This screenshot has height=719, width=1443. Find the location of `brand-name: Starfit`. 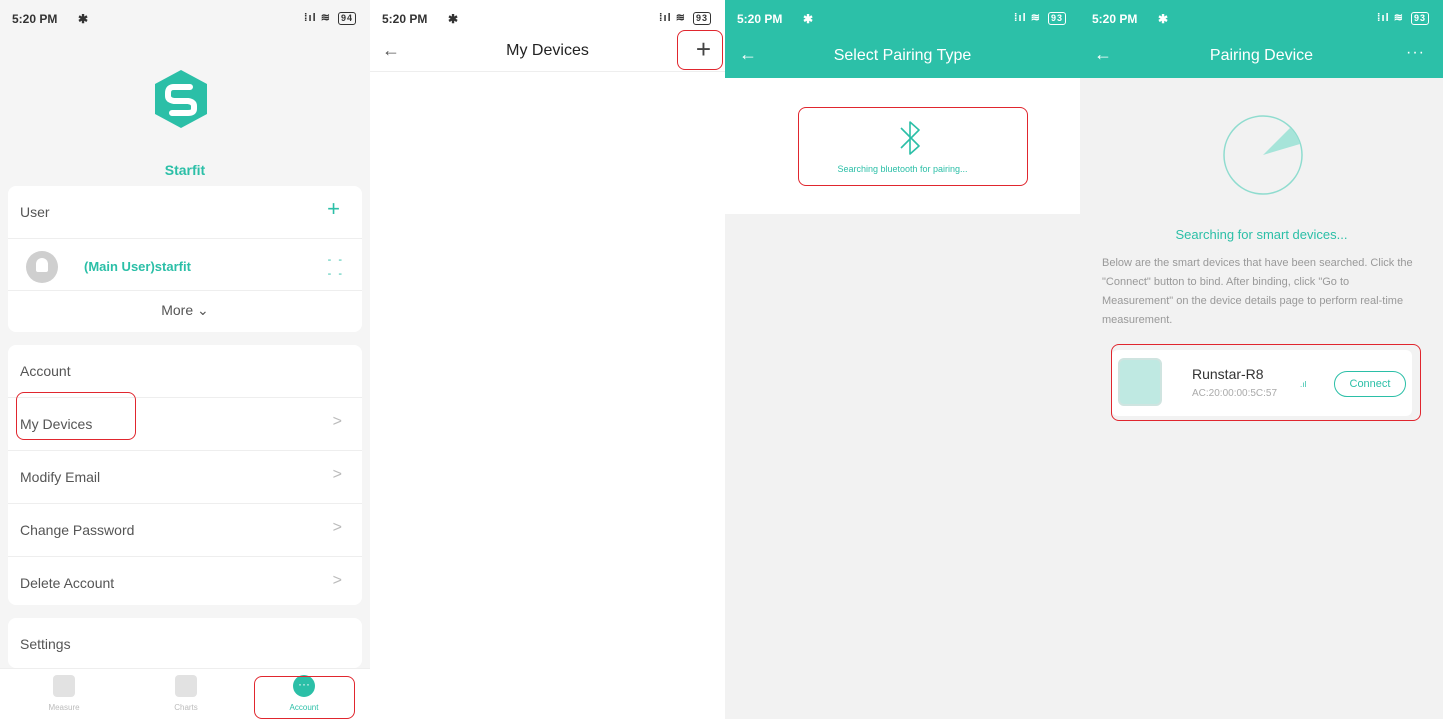

brand-name: Starfit is located at coordinates (185, 170).